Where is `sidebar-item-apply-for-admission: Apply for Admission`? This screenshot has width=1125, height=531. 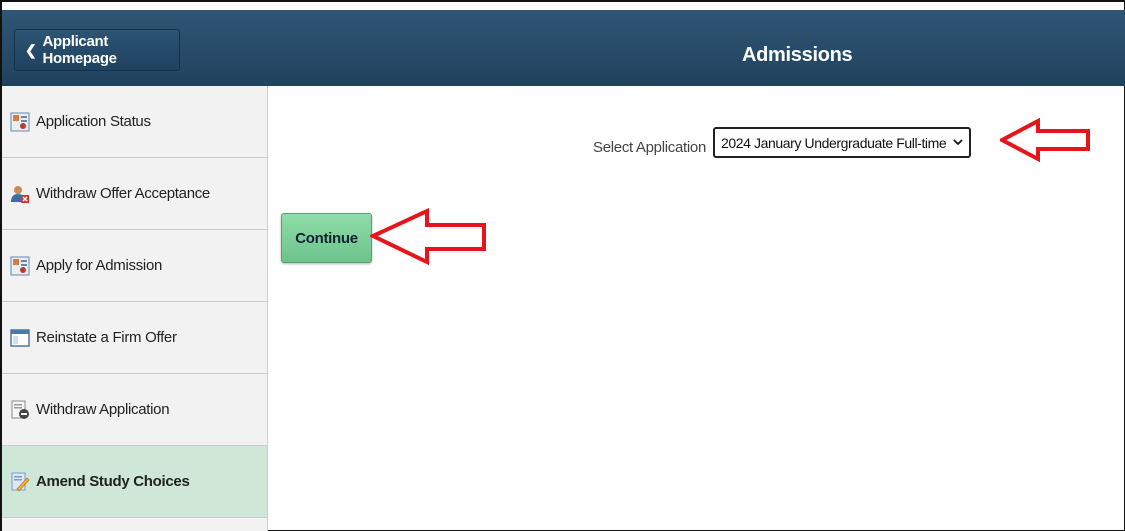 sidebar-item-apply-for-admission: Apply for Admission is located at coordinates (134, 266).